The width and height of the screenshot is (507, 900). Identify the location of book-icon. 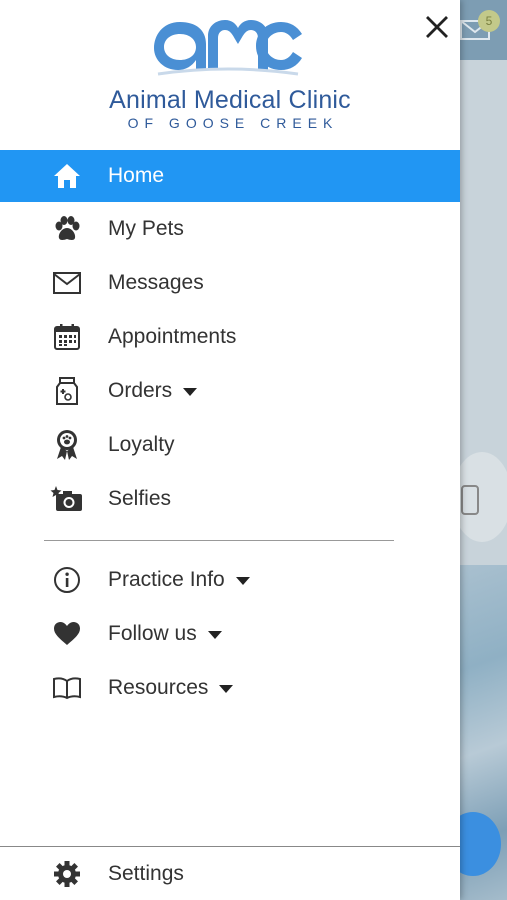
(67, 688).